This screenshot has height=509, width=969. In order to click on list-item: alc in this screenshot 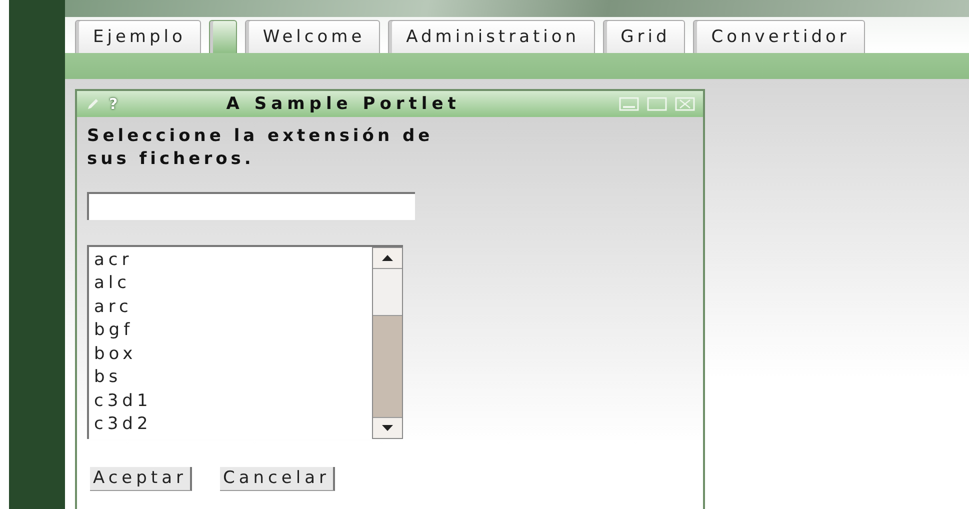, I will do `click(230, 284)`.